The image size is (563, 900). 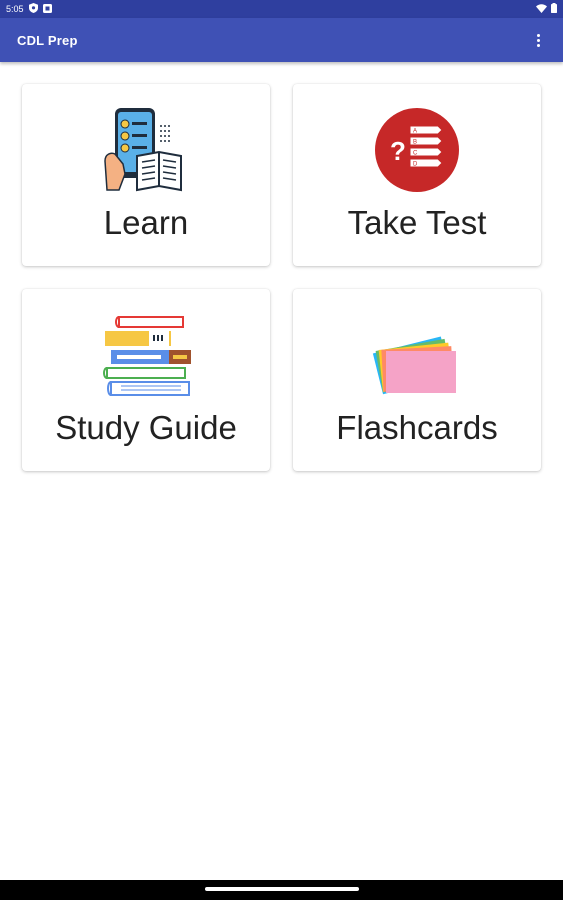 What do you see at coordinates (417, 427) in the screenshot?
I see `flashcards-label: Flashcards` at bounding box center [417, 427].